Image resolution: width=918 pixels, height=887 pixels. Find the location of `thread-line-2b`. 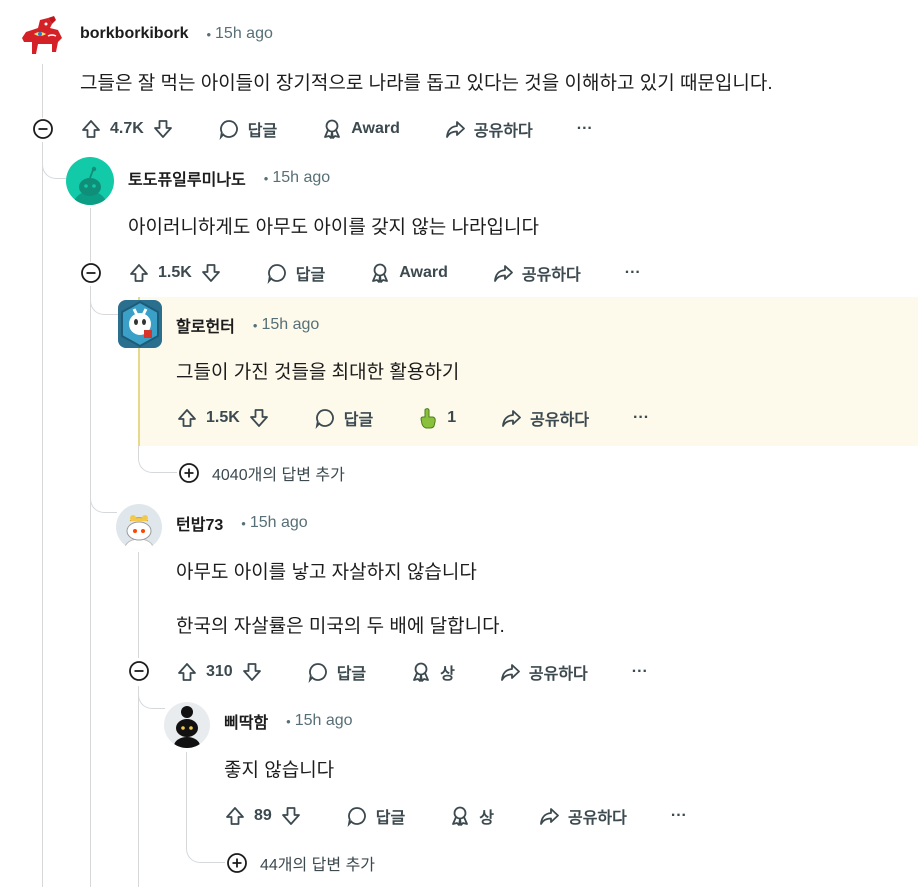

thread-line-2b is located at coordinates (90, 586).